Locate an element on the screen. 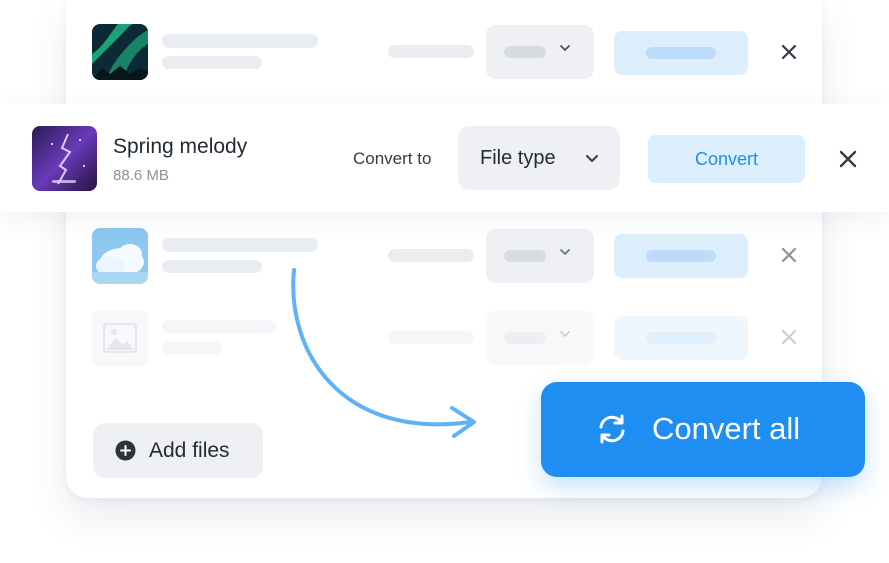  file-type-select-value: File type is located at coordinates (518, 158).